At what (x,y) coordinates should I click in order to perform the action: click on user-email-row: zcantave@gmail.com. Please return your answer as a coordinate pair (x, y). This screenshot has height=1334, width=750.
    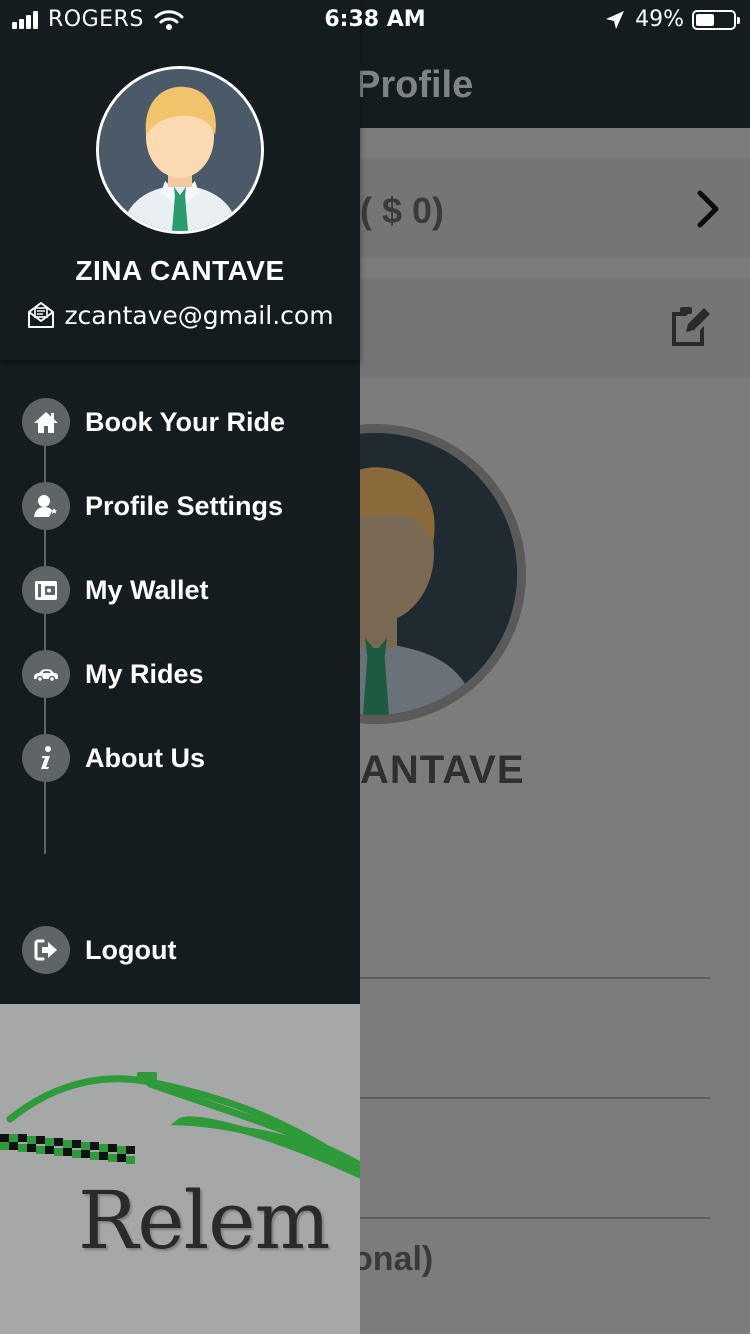
    Looking at the image, I should click on (180, 315).